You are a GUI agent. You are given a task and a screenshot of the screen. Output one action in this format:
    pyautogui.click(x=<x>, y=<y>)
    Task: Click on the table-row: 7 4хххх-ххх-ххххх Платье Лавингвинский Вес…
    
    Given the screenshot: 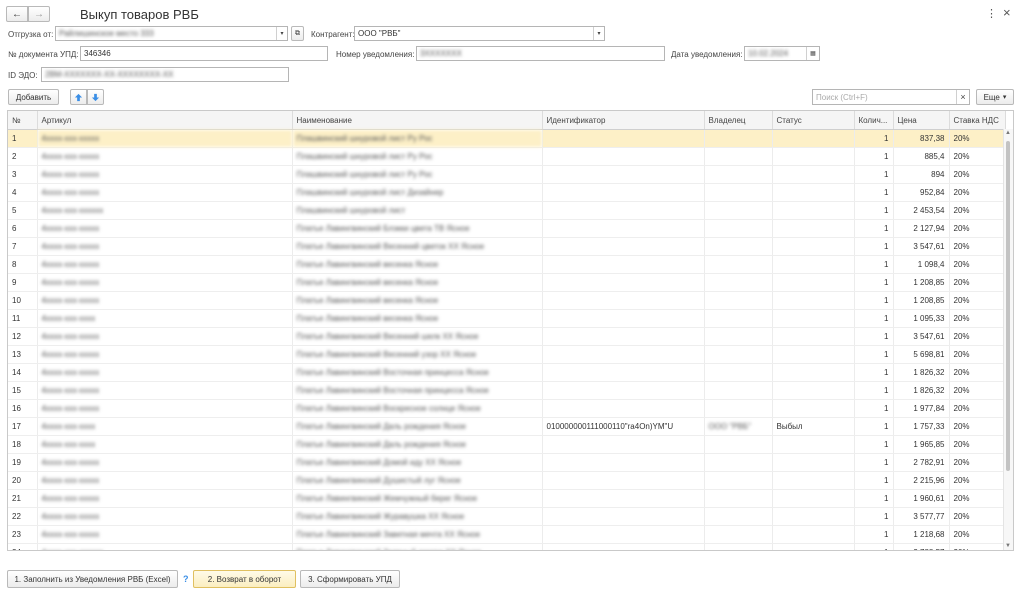 What is the action you would take?
    pyautogui.click(x=507, y=246)
    